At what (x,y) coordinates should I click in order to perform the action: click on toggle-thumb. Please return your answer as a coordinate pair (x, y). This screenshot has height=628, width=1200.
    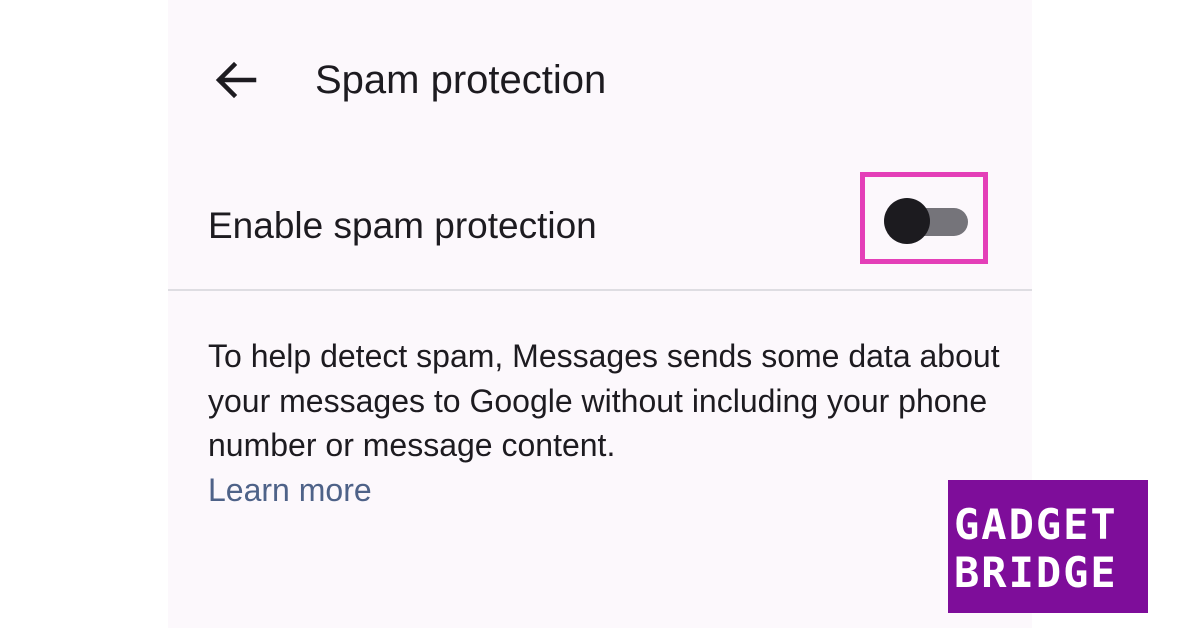
    Looking at the image, I should click on (907, 221).